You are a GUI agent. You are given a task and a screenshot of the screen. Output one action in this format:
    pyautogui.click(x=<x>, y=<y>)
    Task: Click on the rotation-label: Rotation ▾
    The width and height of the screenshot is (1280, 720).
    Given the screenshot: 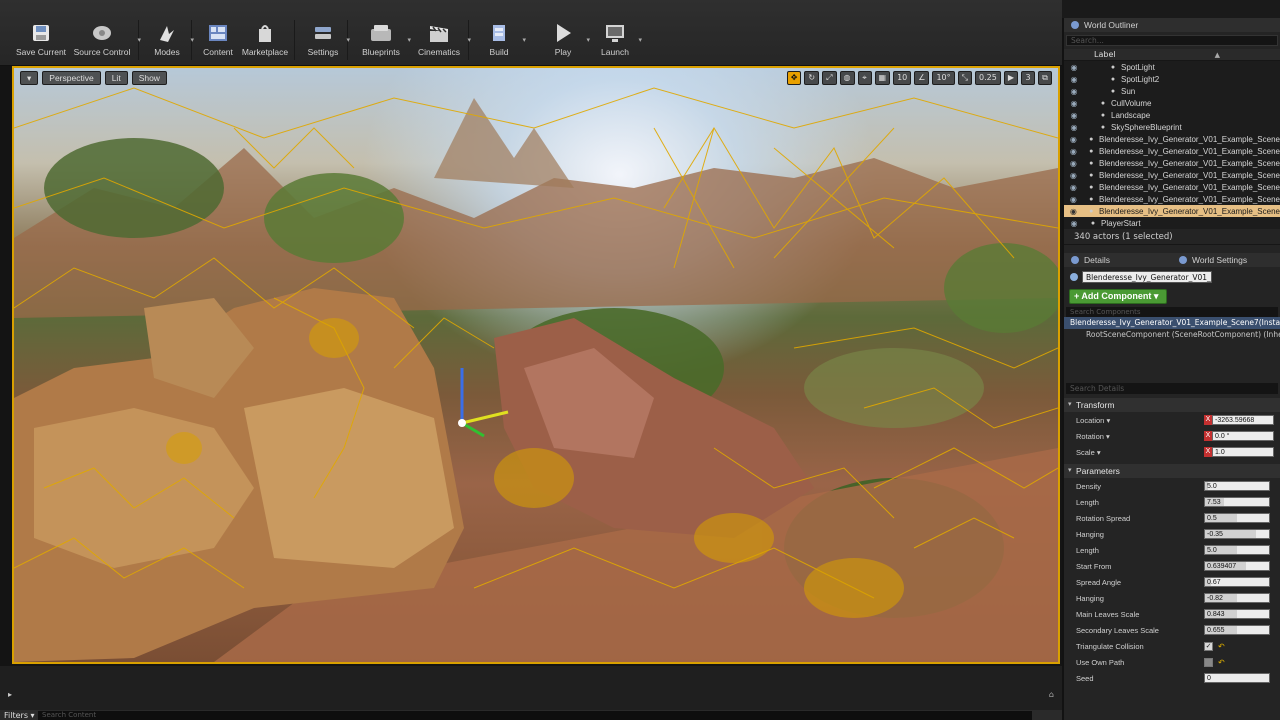 What is the action you would take?
    pyautogui.click(x=1134, y=436)
    